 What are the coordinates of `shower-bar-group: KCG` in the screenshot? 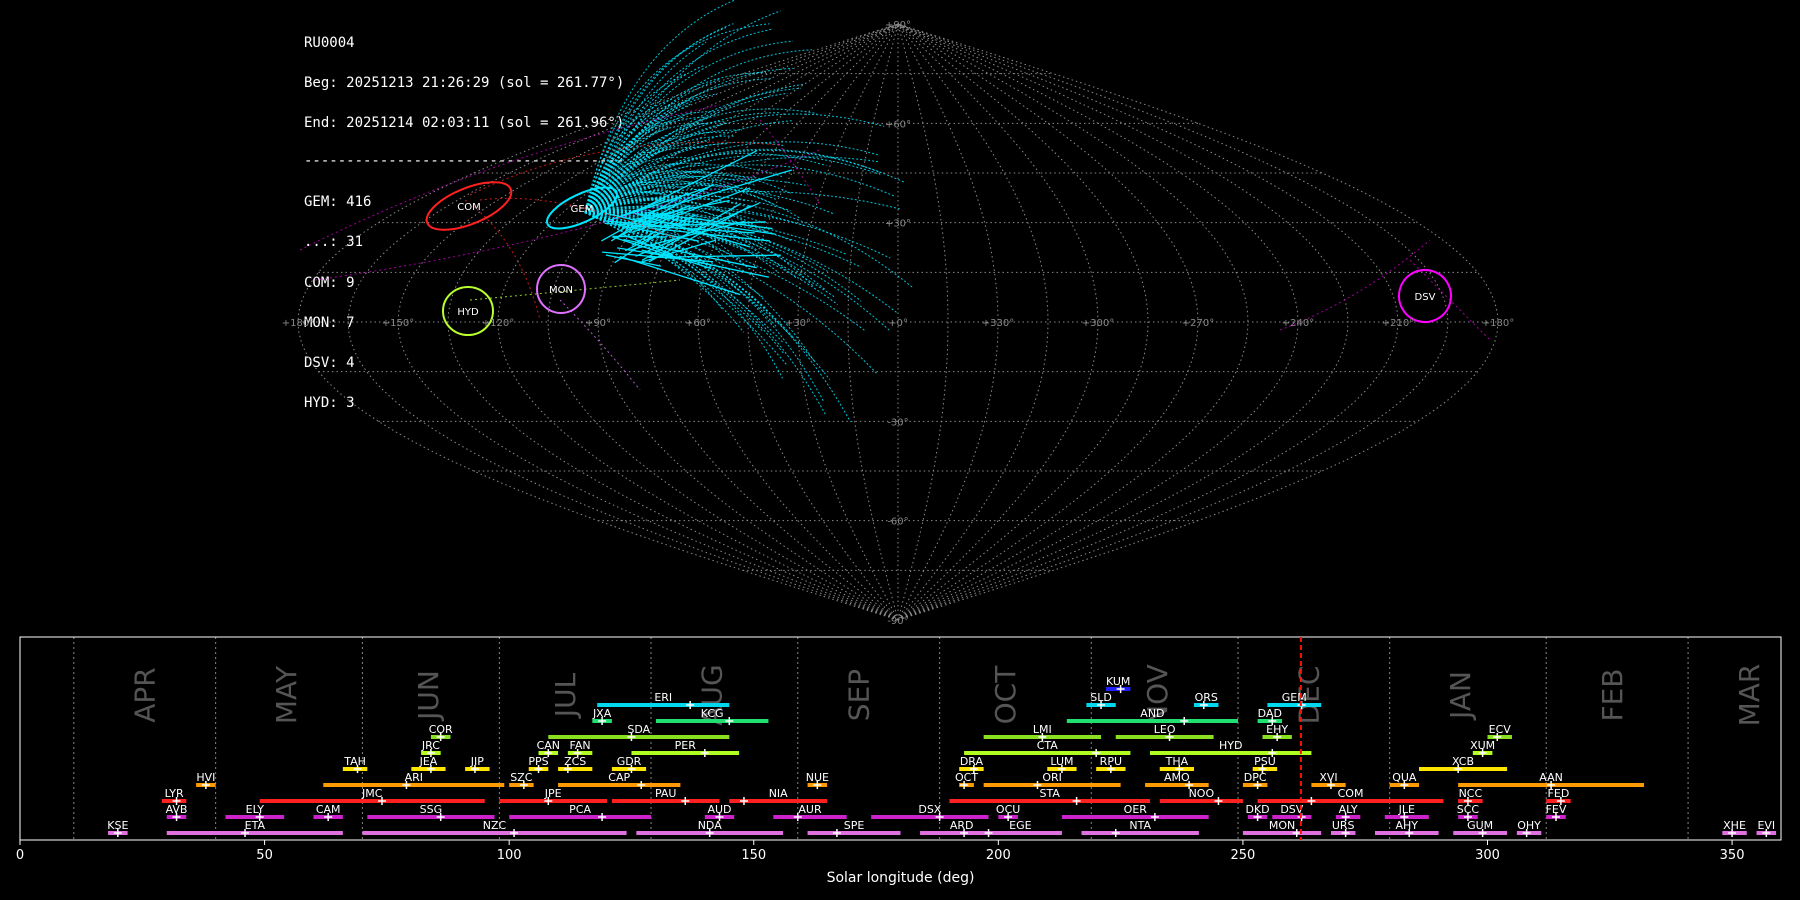 It's located at (712, 716).